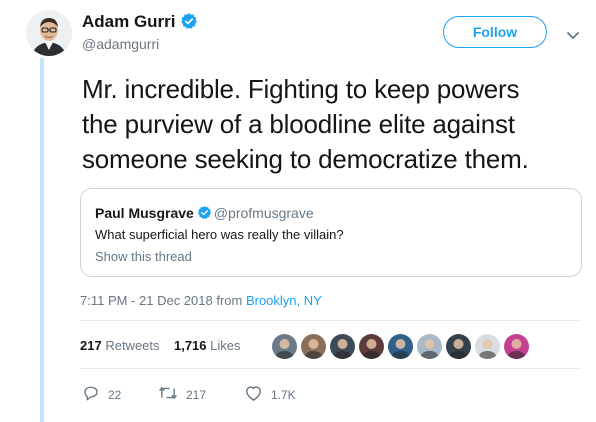  I want to click on retweets-stat: 217 Retweets, so click(120, 345).